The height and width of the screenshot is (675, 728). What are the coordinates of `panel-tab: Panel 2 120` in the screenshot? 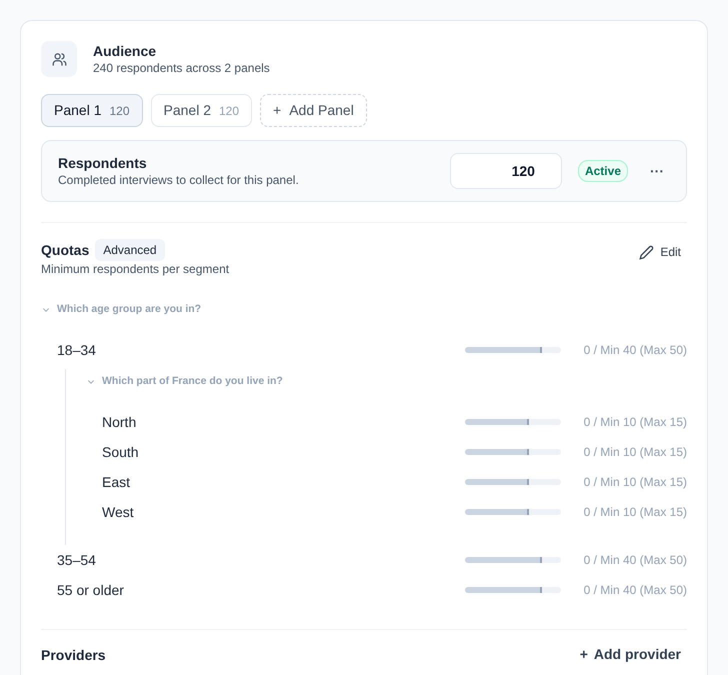 It's located at (201, 110).